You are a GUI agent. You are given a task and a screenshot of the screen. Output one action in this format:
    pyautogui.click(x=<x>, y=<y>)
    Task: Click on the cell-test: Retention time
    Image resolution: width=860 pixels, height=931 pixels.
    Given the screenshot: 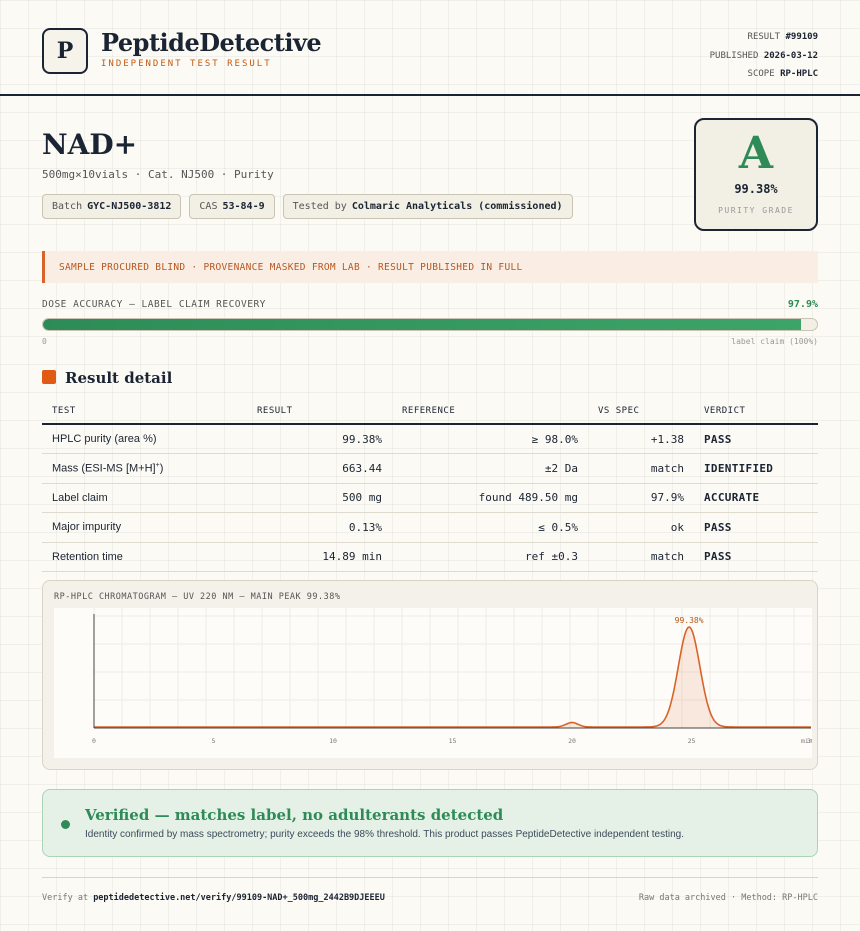 What is the action you would take?
    pyautogui.click(x=144, y=557)
    